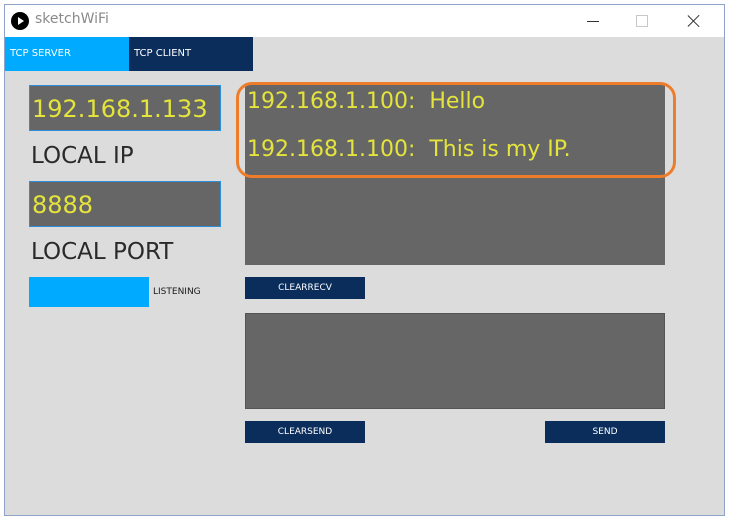  Describe the element at coordinates (72, 19) in the screenshot. I see `window-title: sketchWiFi` at that location.